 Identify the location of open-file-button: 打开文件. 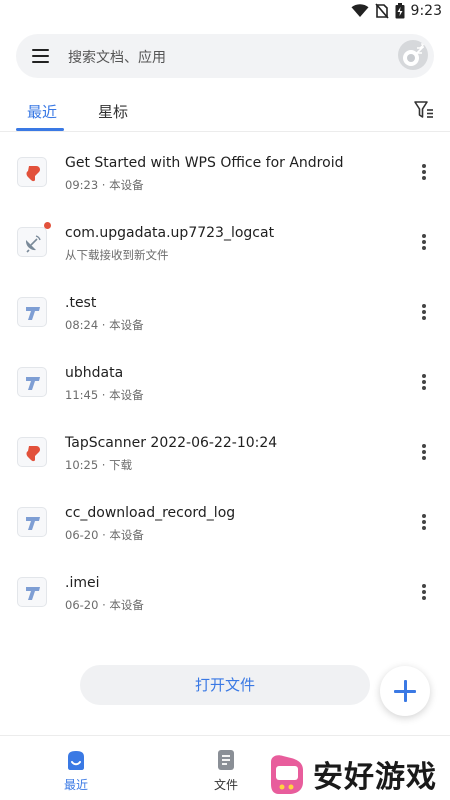
(225, 685).